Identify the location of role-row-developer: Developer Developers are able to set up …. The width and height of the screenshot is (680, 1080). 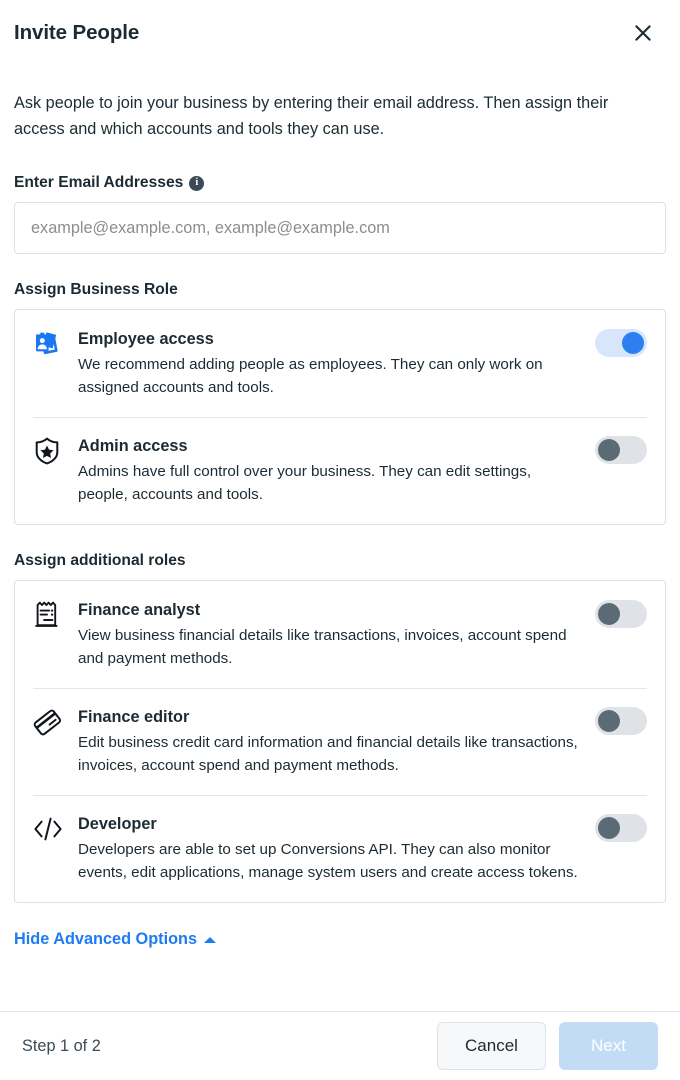
(340, 848).